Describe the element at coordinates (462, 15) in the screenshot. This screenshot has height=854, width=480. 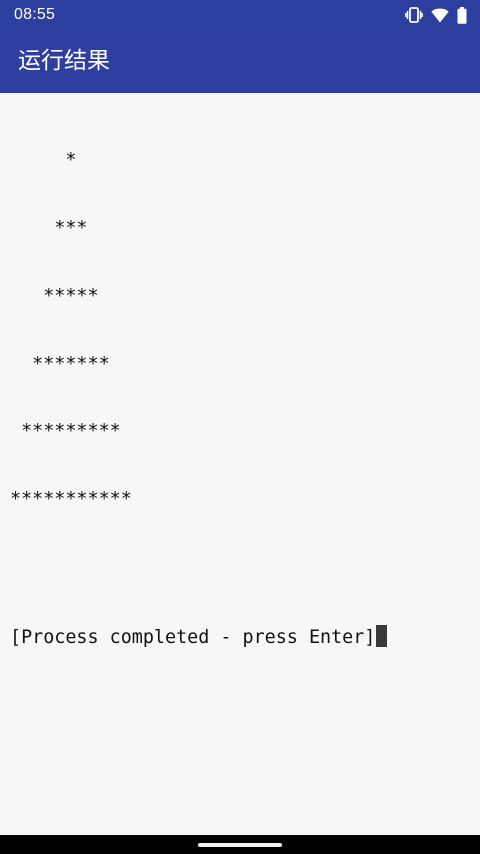
I see `battery-icon` at that location.